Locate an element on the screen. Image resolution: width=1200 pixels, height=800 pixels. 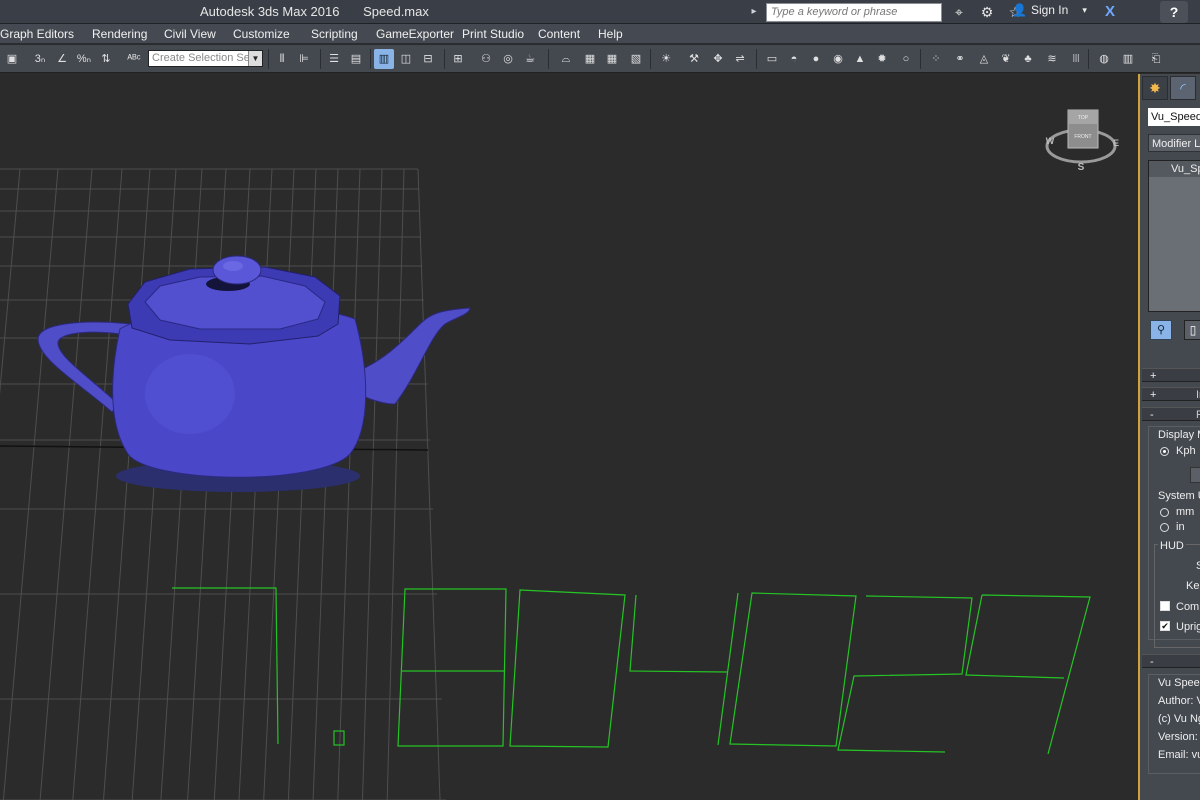
user-icon: 👤 is located at coordinates (1019, 10).